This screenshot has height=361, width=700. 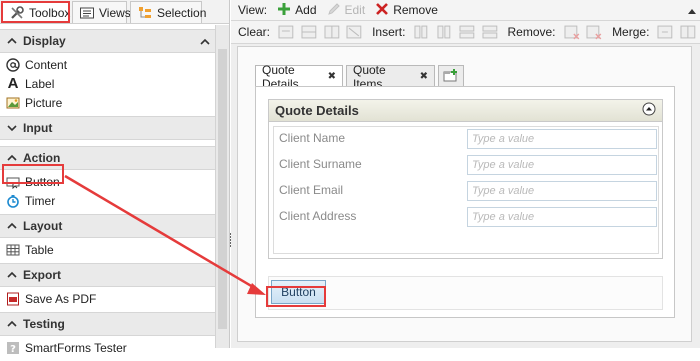 What do you see at coordinates (320, 164) in the screenshot?
I see `client-surname-label: Client Surname` at bounding box center [320, 164].